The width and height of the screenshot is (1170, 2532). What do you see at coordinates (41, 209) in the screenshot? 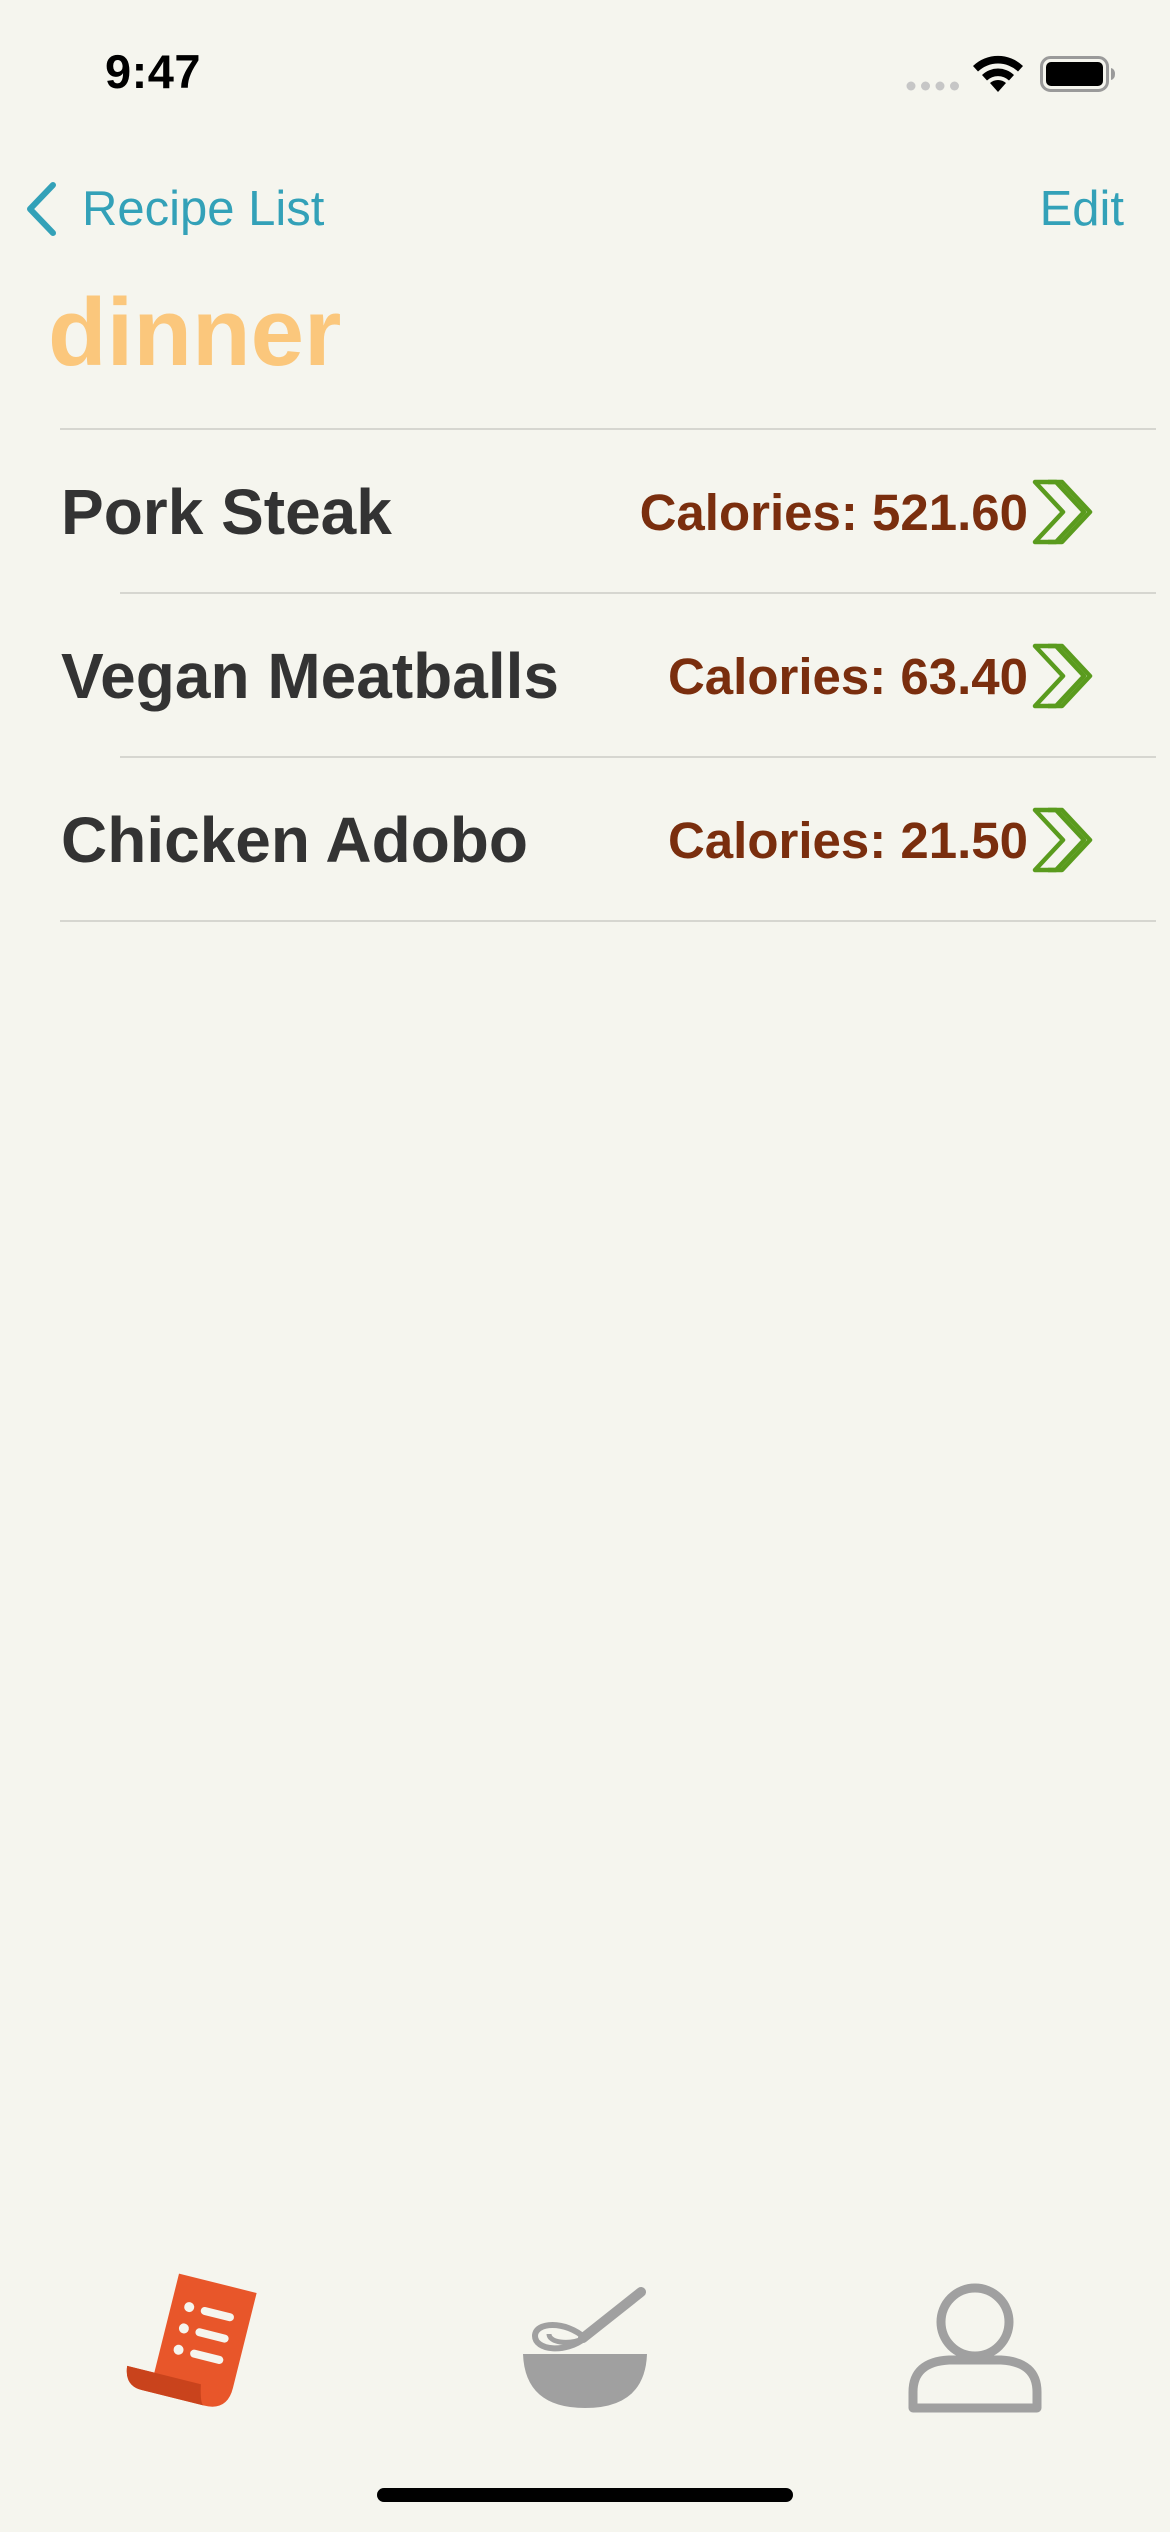
I see `chevron-left-icon` at bounding box center [41, 209].